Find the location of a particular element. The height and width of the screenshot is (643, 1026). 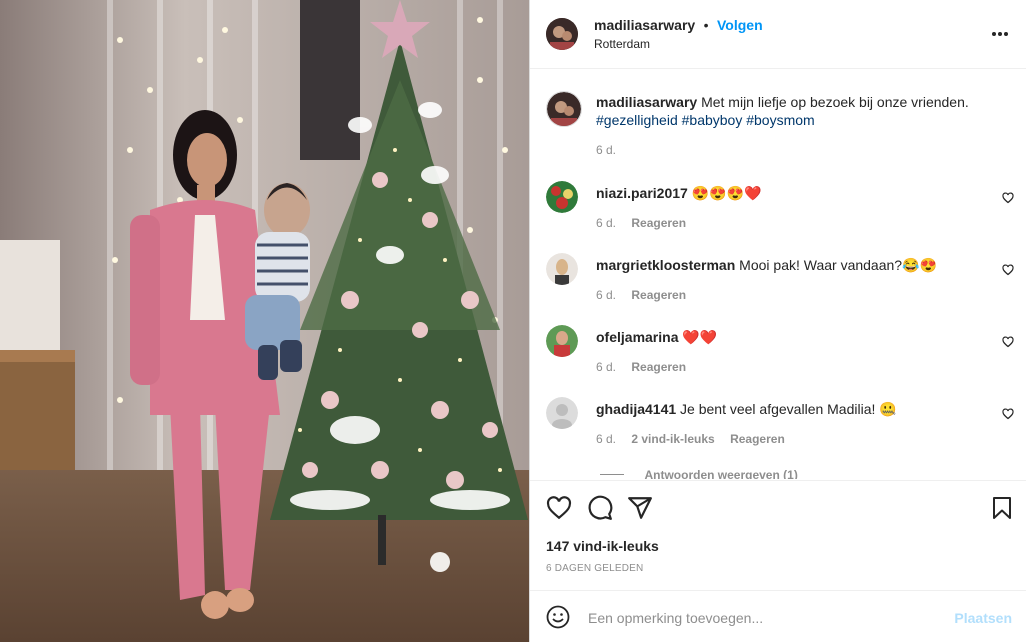

comment-username: margrietkloosterman is located at coordinates (665, 265).